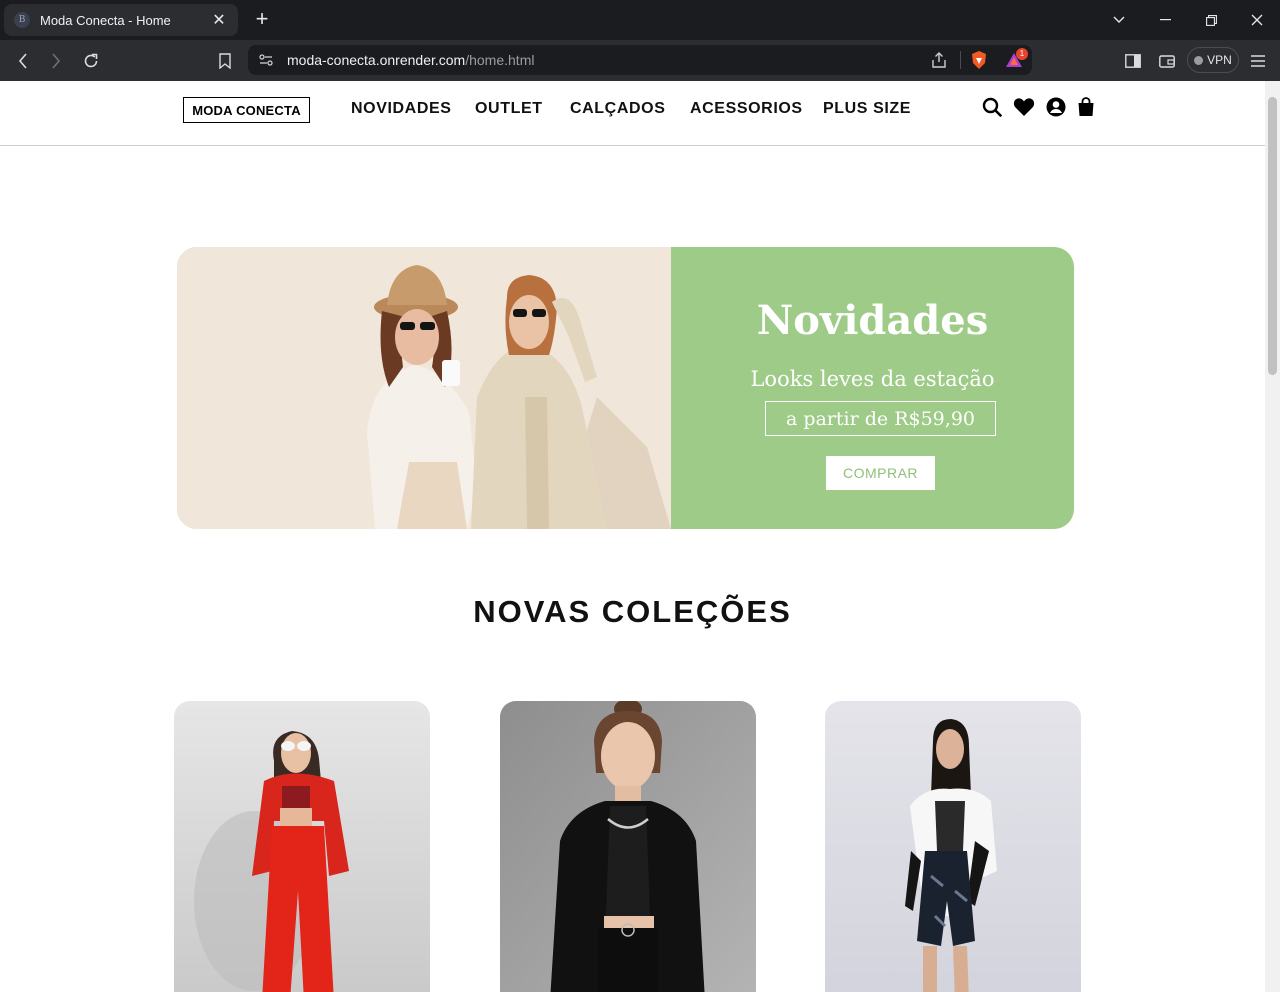  What do you see at coordinates (960, 60) in the screenshot?
I see `url-divider` at bounding box center [960, 60].